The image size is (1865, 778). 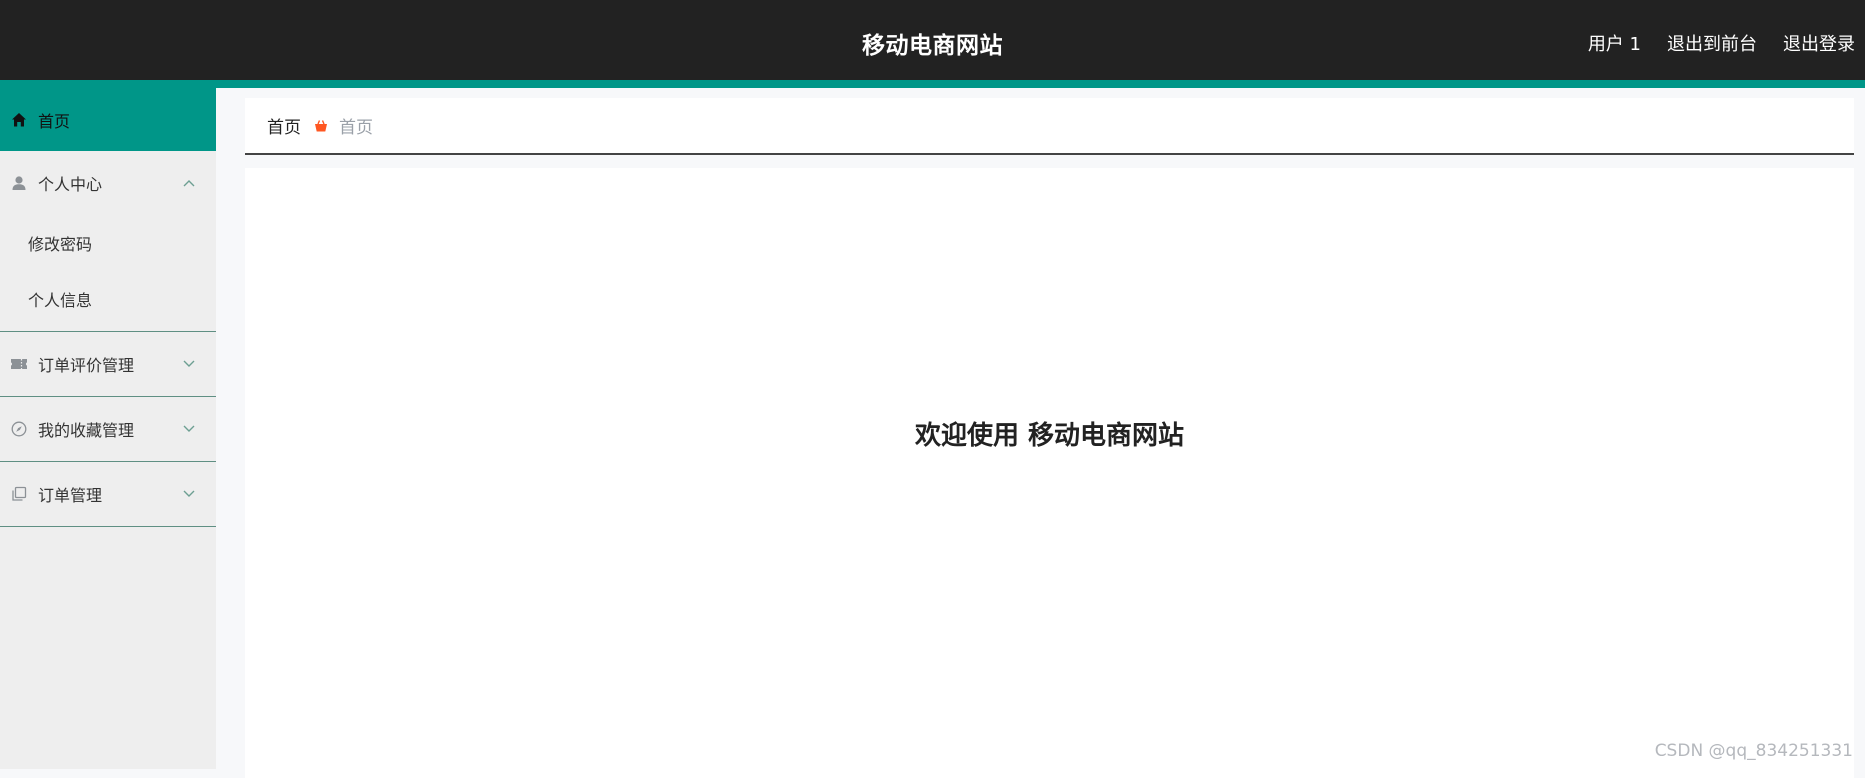 What do you see at coordinates (108, 119) in the screenshot?
I see `sidebar-item-home: 首页` at bounding box center [108, 119].